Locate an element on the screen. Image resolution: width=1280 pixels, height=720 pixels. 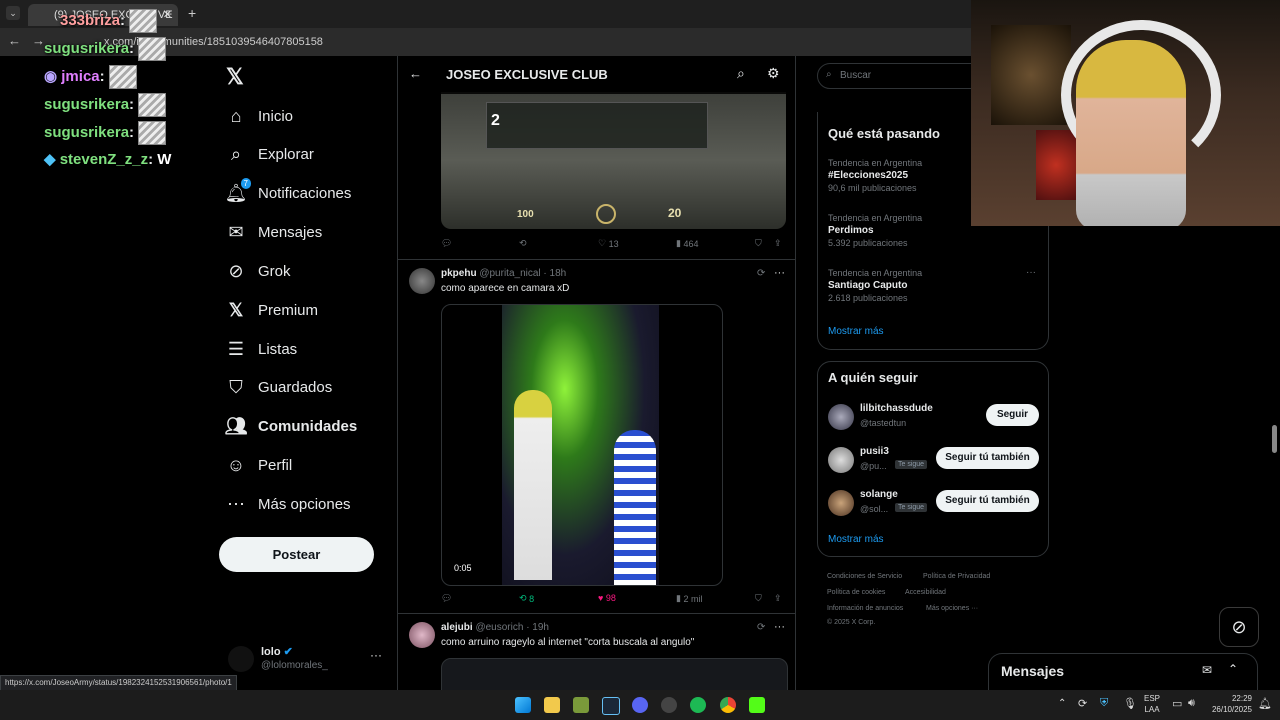
post-time: · 18h is located at coordinates (554, 273).